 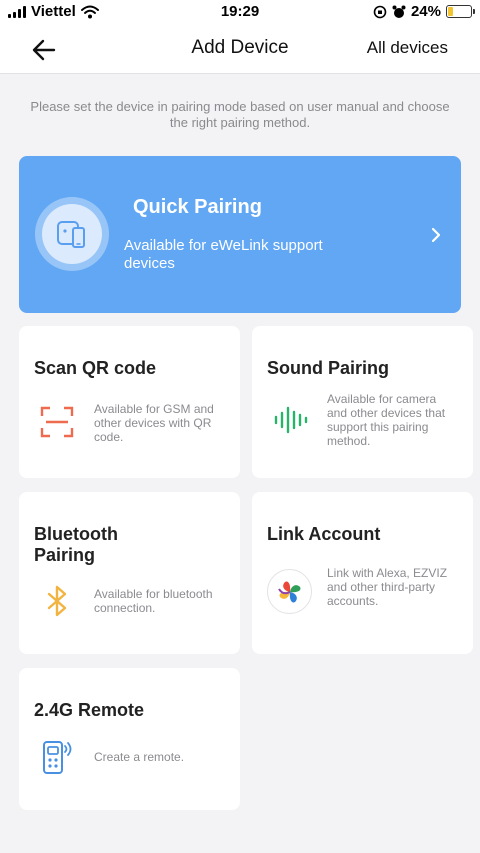 I want to click on remote-card: 2.4G Remote Create a remote., so click(x=129, y=739).